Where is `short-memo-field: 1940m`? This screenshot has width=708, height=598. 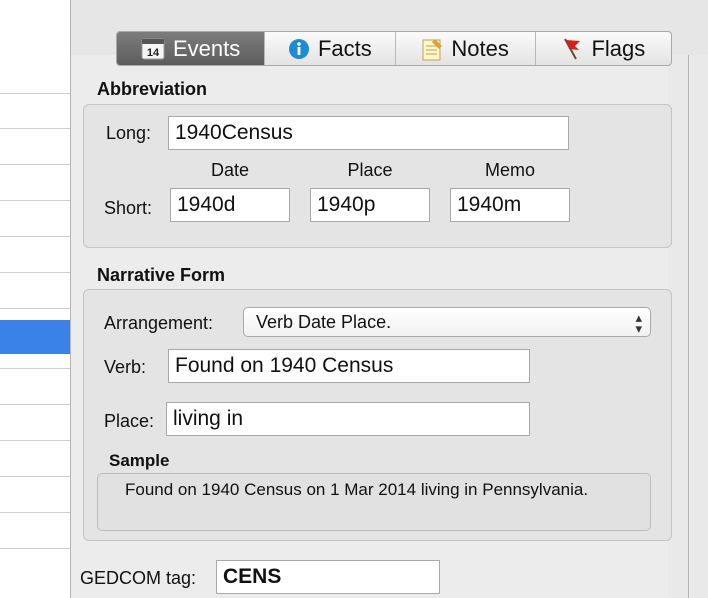
short-memo-field: 1940m is located at coordinates (510, 205).